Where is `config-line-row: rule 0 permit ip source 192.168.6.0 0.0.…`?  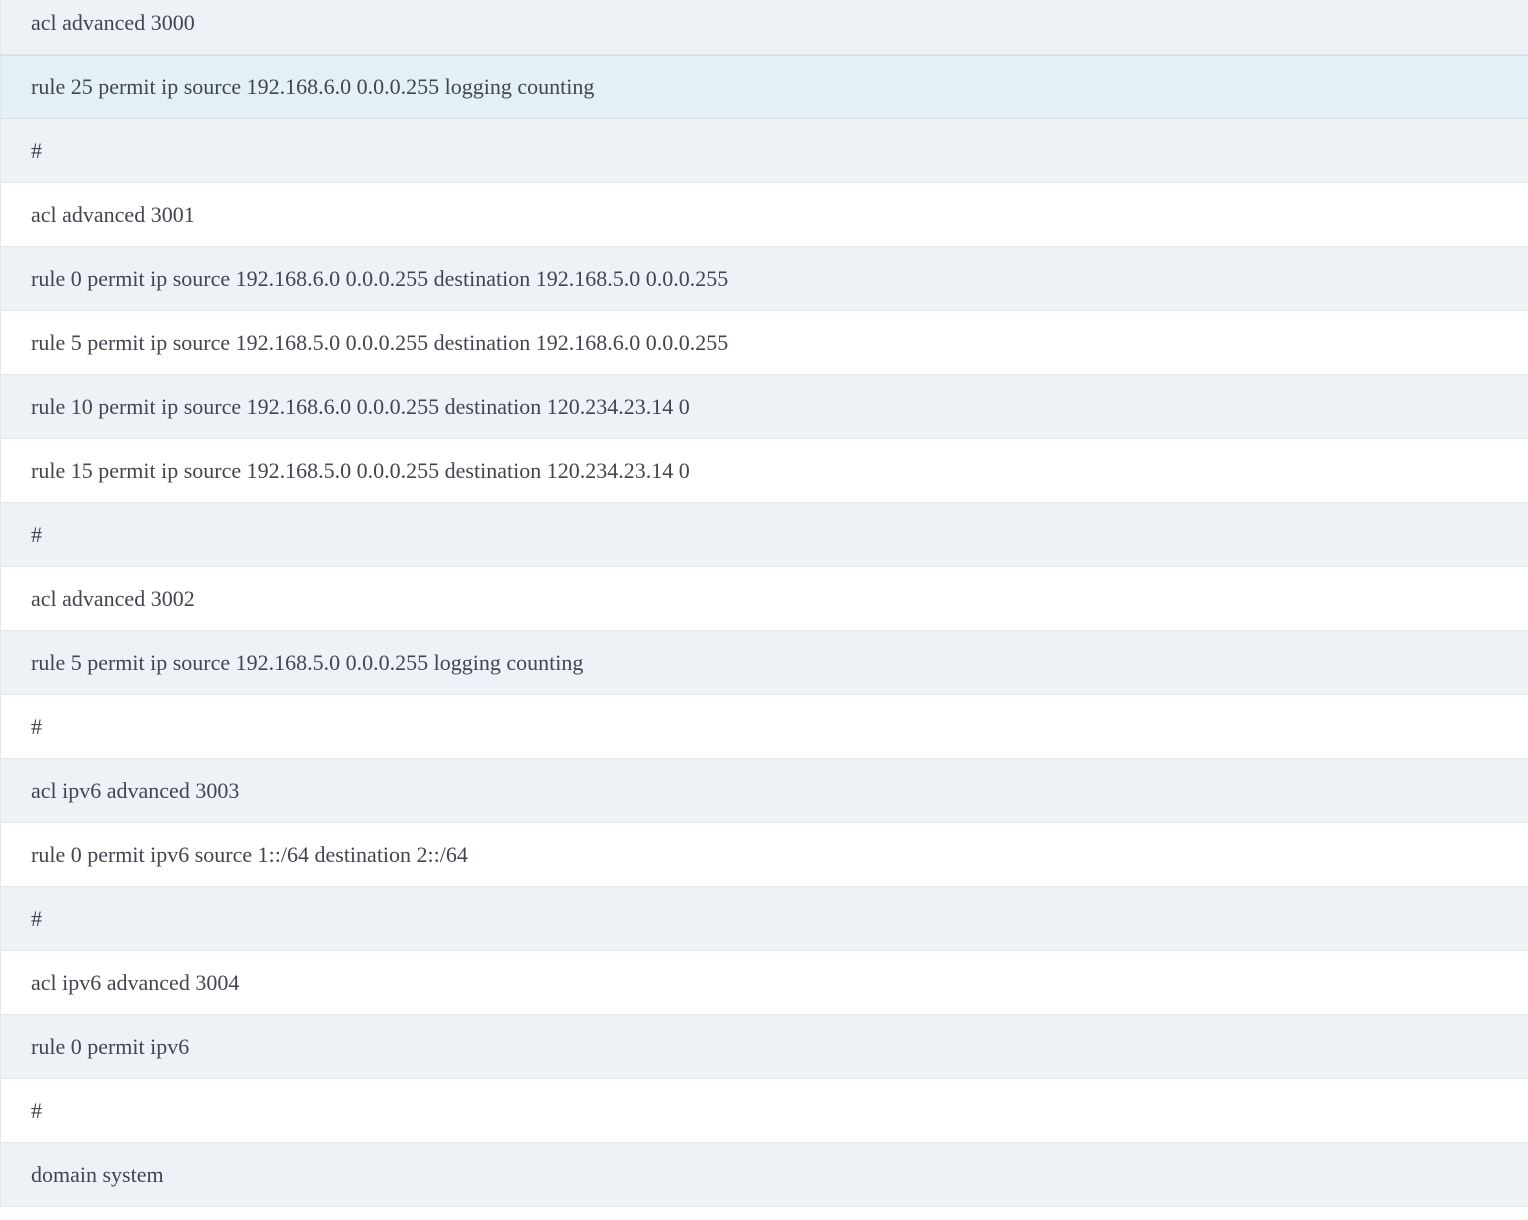 config-line-row: rule 0 permit ip source 192.168.6.0 0.0.… is located at coordinates (764, 279).